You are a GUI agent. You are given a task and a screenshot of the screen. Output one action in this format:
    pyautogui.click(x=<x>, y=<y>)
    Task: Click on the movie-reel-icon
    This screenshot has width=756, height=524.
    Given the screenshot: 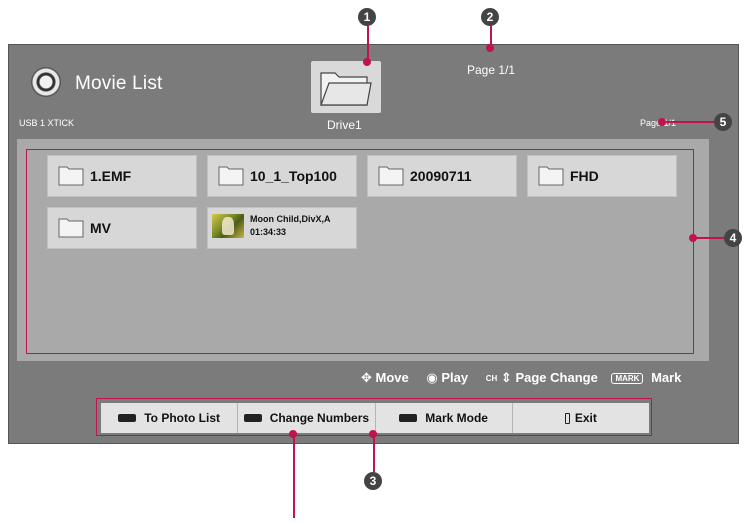 What is the action you would take?
    pyautogui.click(x=46, y=82)
    